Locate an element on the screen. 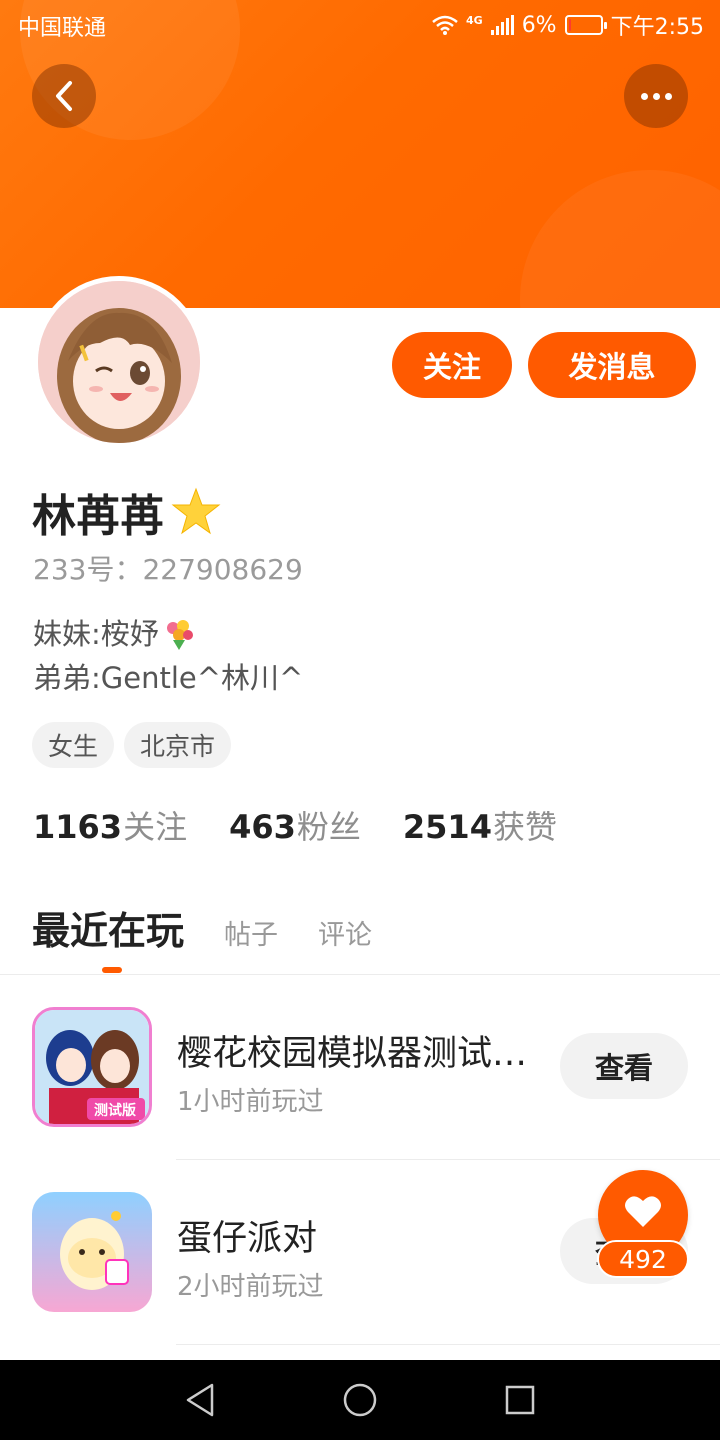 The height and width of the screenshot is (1440, 720). user-bio: 妹妹:桉妤 弟弟:Gentle^林川^ is located at coordinates (168, 656).